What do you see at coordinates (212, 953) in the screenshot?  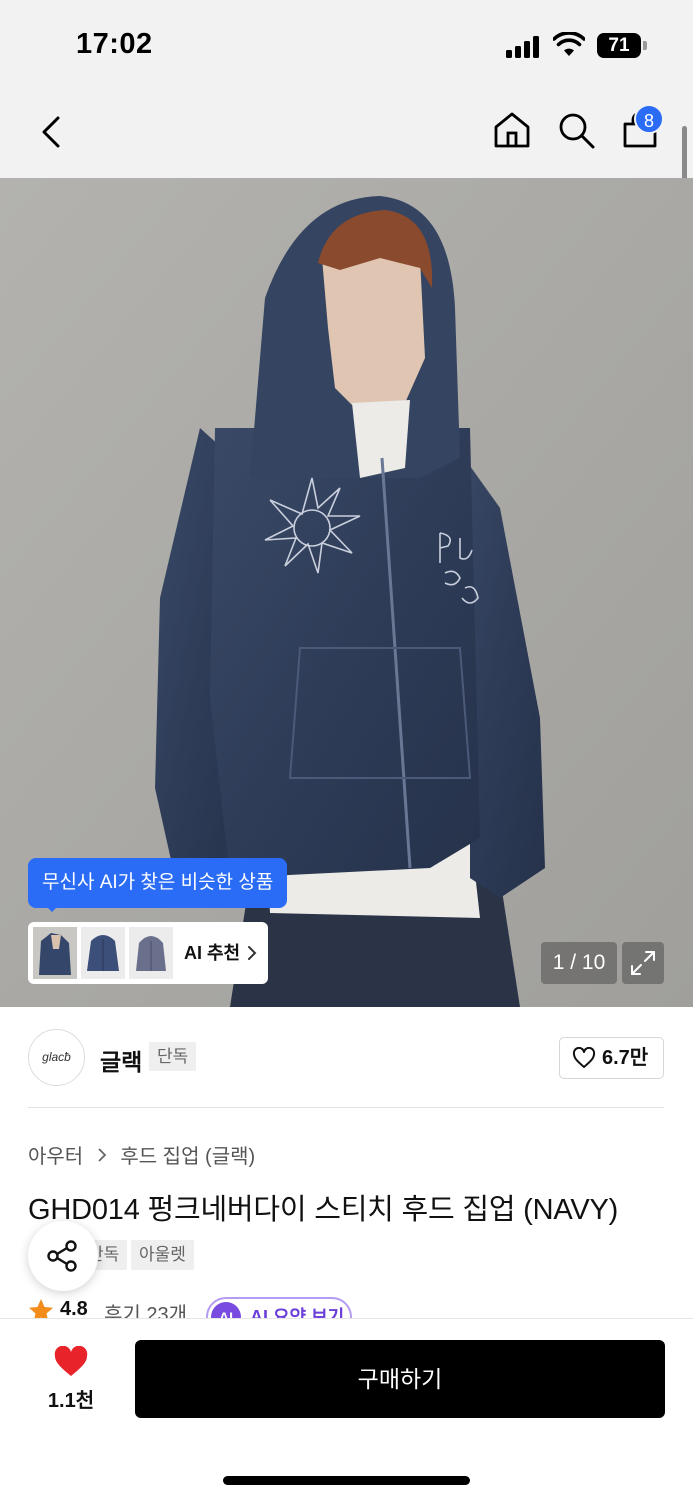 I see `ai-recommend-label: AI 추천` at bounding box center [212, 953].